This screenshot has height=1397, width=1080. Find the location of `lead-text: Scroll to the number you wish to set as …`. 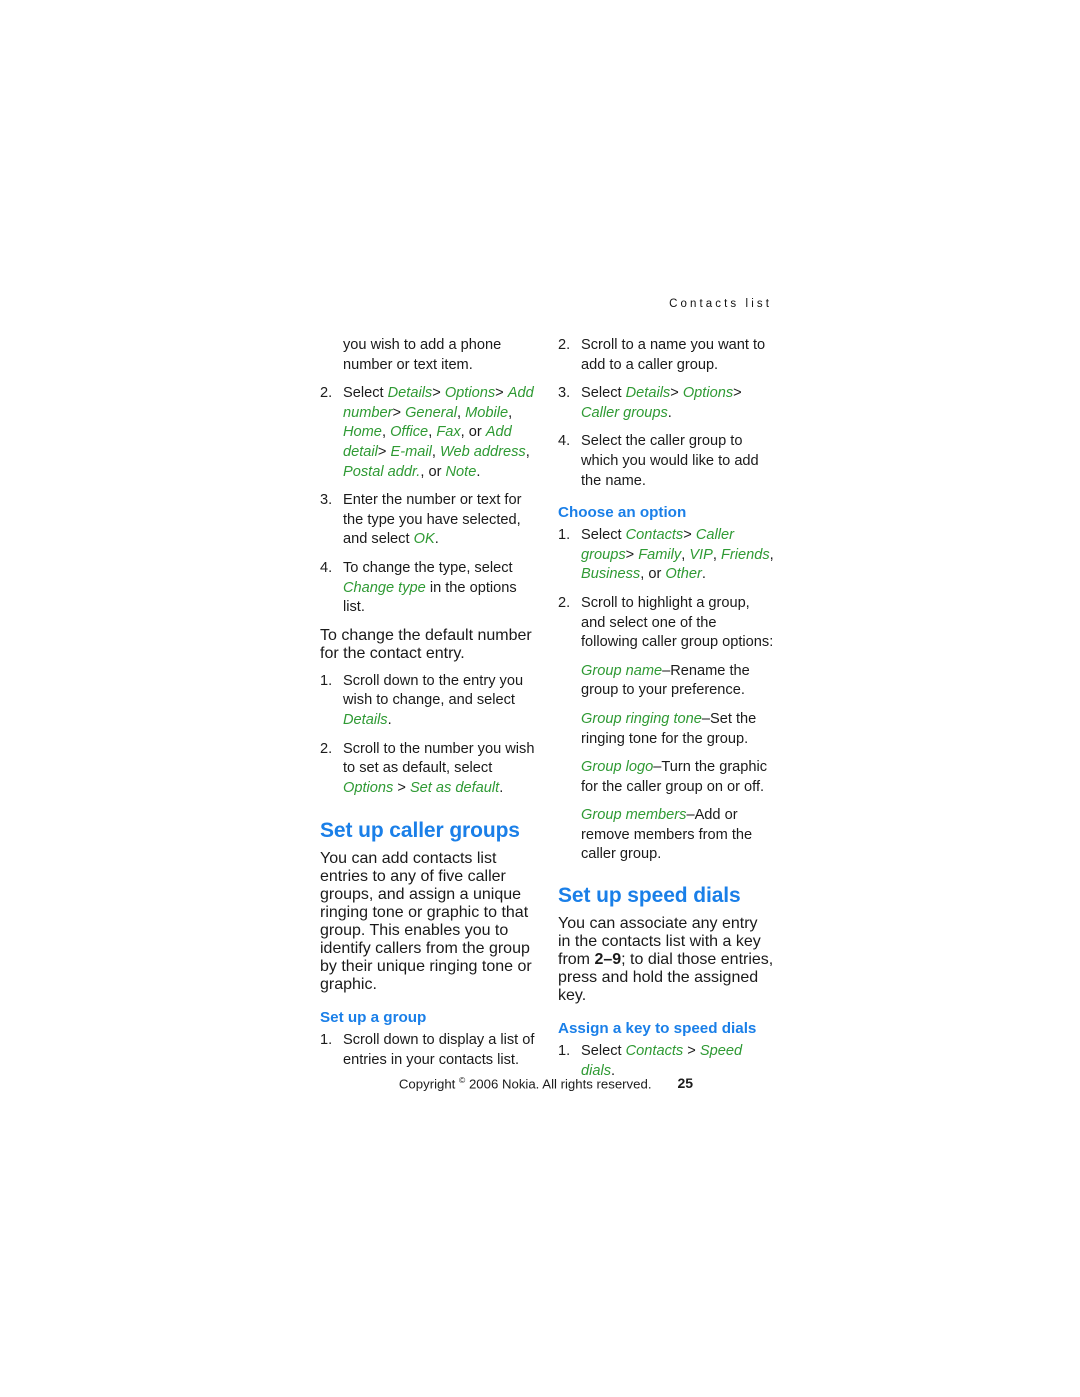

lead-text: Scroll to the number you wish to set as … is located at coordinates (439, 758).